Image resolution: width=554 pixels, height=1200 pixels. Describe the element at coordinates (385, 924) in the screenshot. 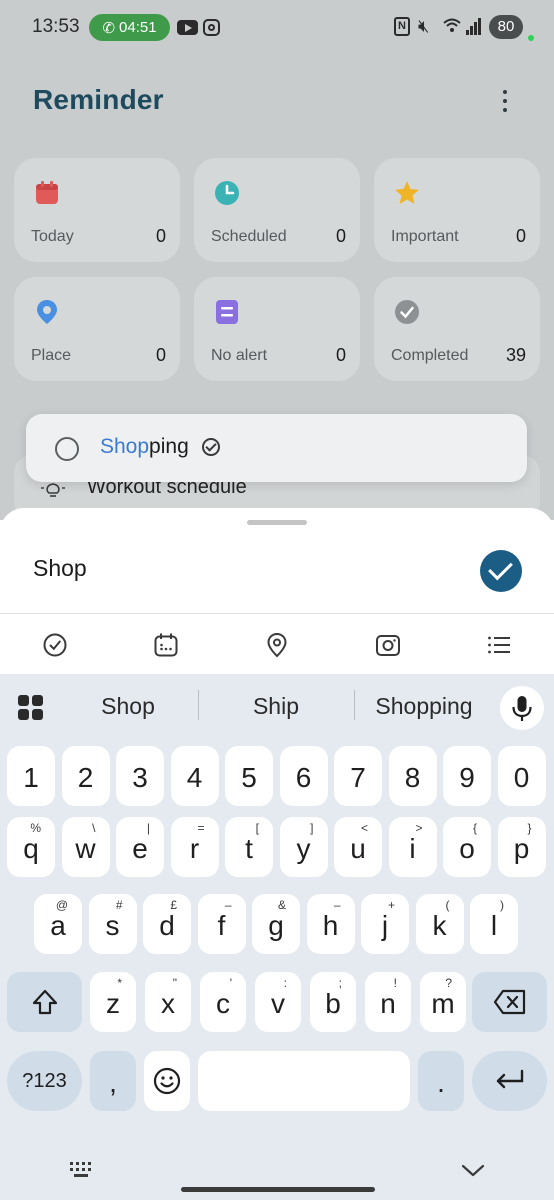

I see `key: j +` at that location.